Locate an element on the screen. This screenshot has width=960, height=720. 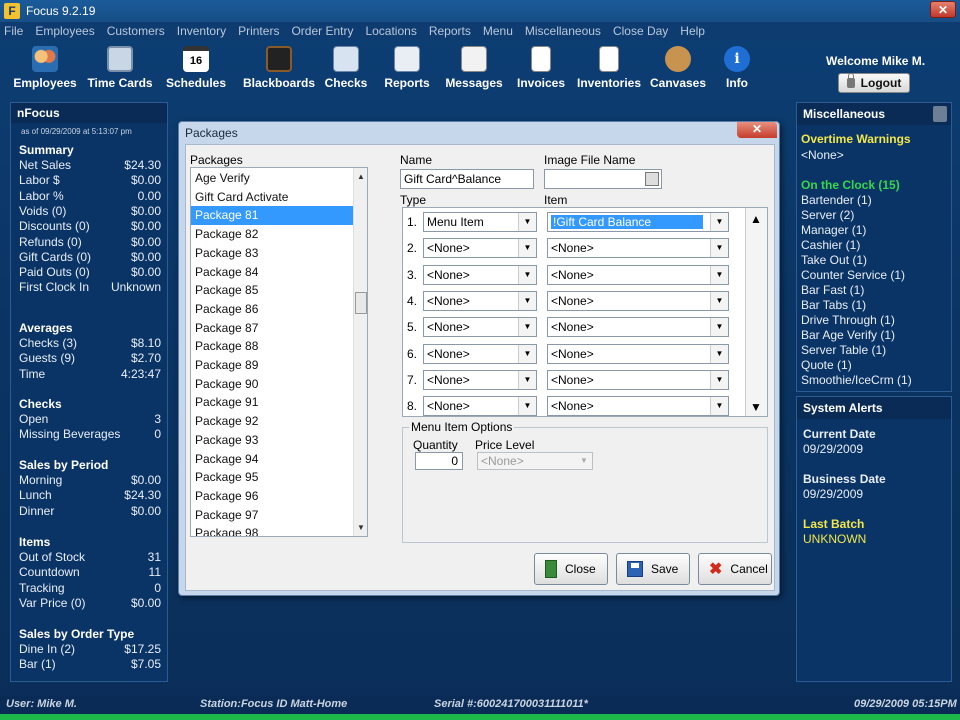
menu-item-reports: Reports is located at coordinates (450, 31).